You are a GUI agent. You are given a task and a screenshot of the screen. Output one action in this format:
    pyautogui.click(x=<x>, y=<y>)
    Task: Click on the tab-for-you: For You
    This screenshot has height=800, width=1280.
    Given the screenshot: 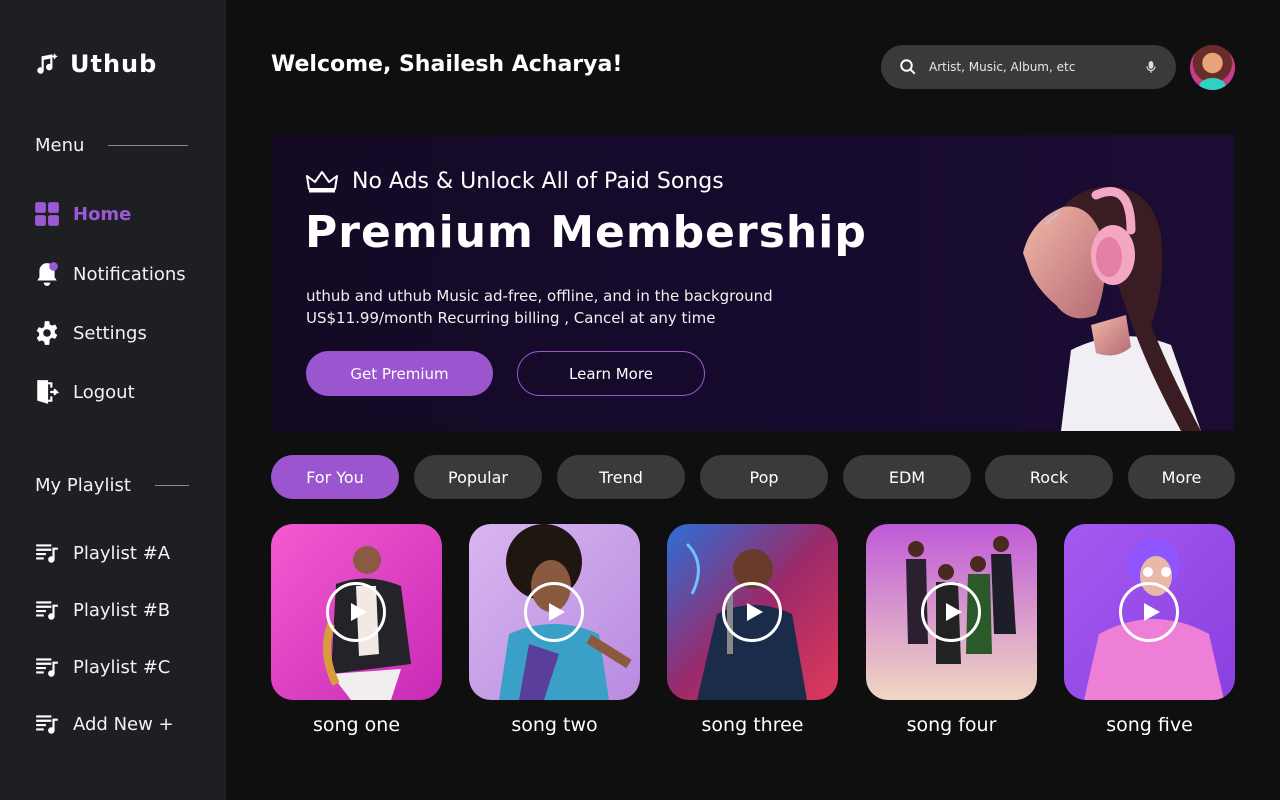 What is the action you would take?
    pyautogui.click(x=335, y=477)
    